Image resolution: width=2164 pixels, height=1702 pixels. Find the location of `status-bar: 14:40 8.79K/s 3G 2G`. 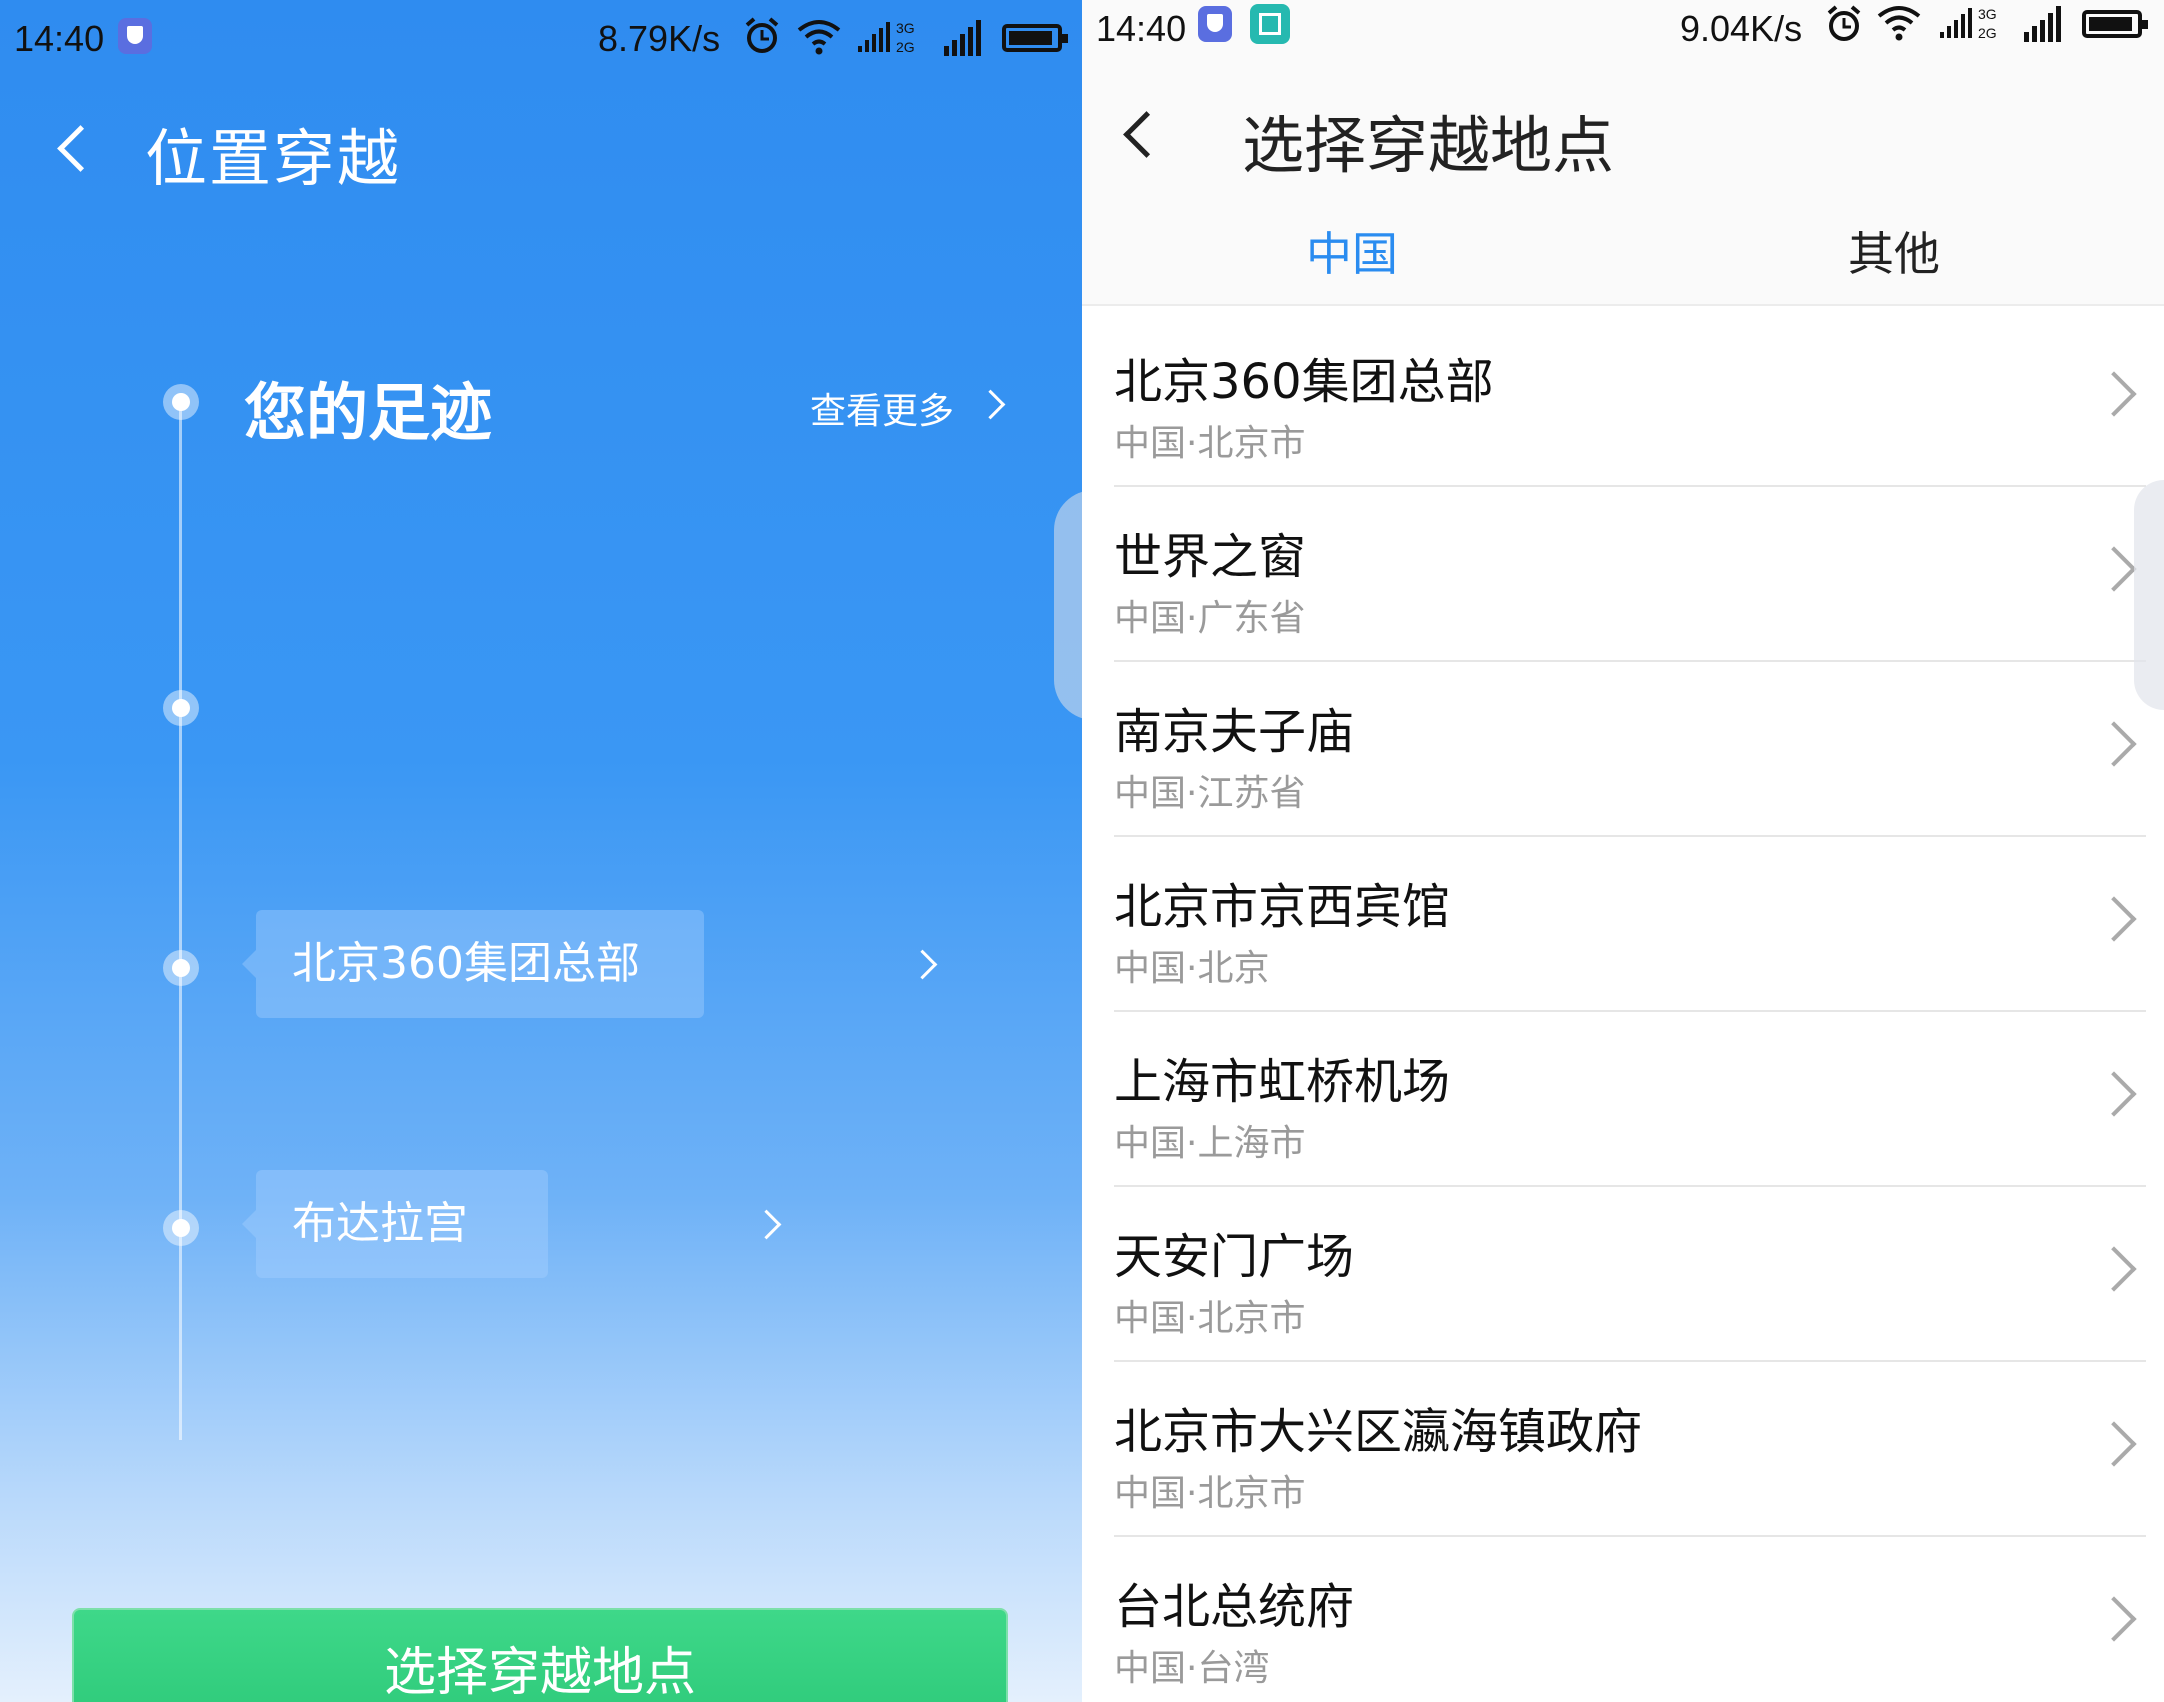

status-bar: 14:40 8.79K/s 3G 2G is located at coordinates (541, 40).